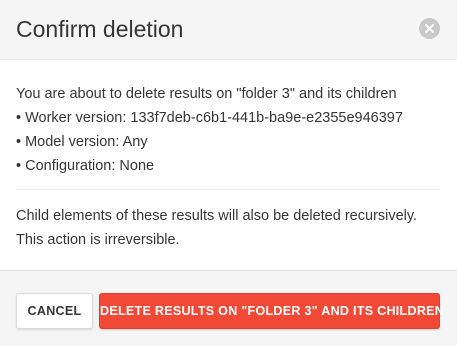 The image size is (457, 346). What do you see at coordinates (98, 240) in the screenshot?
I see `irreversible-warning-text: This action is irreversible.` at bounding box center [98, 240].